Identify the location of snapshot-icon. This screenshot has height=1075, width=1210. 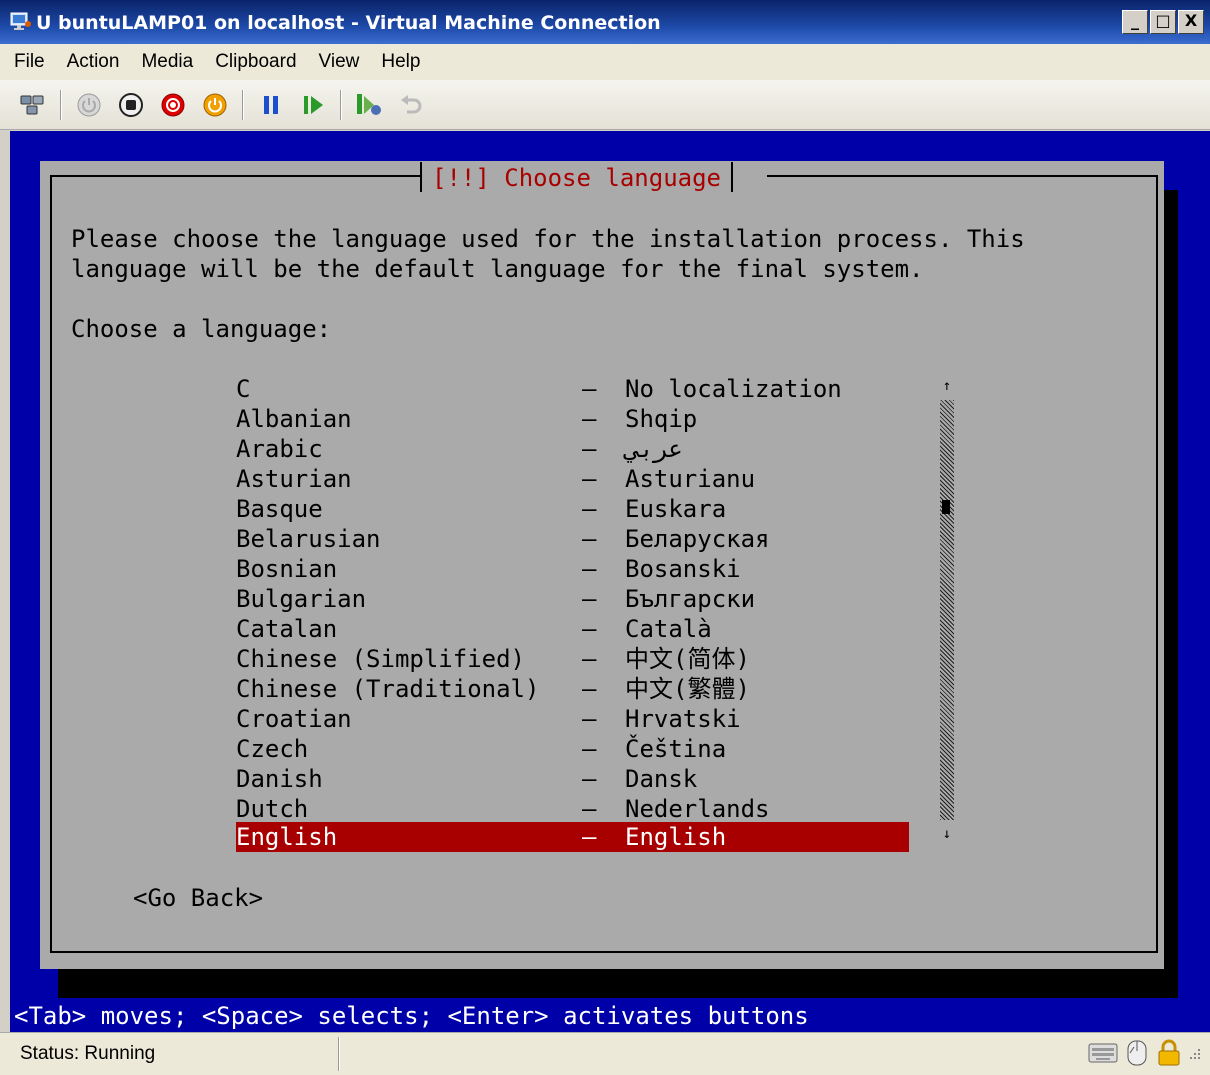
(369, 105).